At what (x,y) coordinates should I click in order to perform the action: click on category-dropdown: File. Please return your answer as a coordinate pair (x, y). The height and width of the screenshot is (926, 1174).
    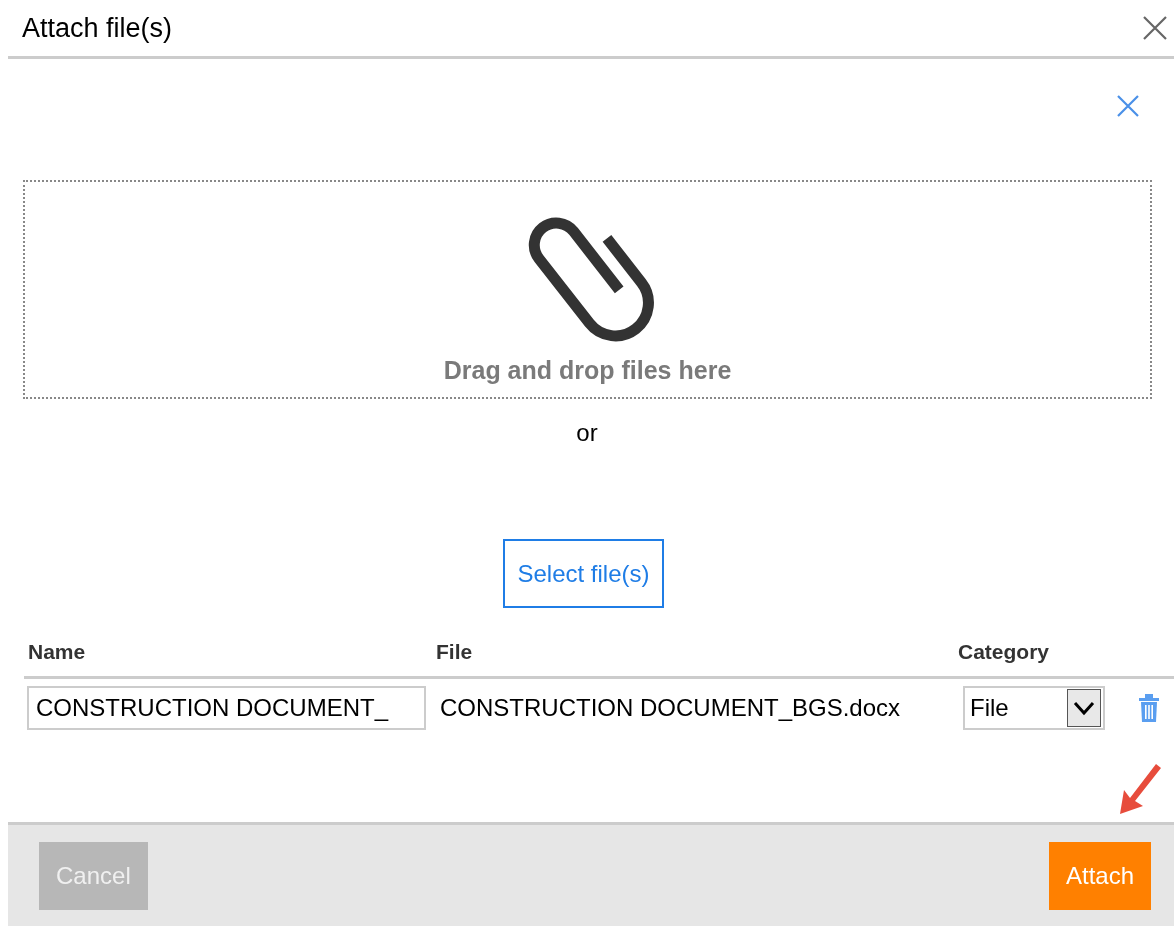
    Looking at the image, I should click on (1034, 708).